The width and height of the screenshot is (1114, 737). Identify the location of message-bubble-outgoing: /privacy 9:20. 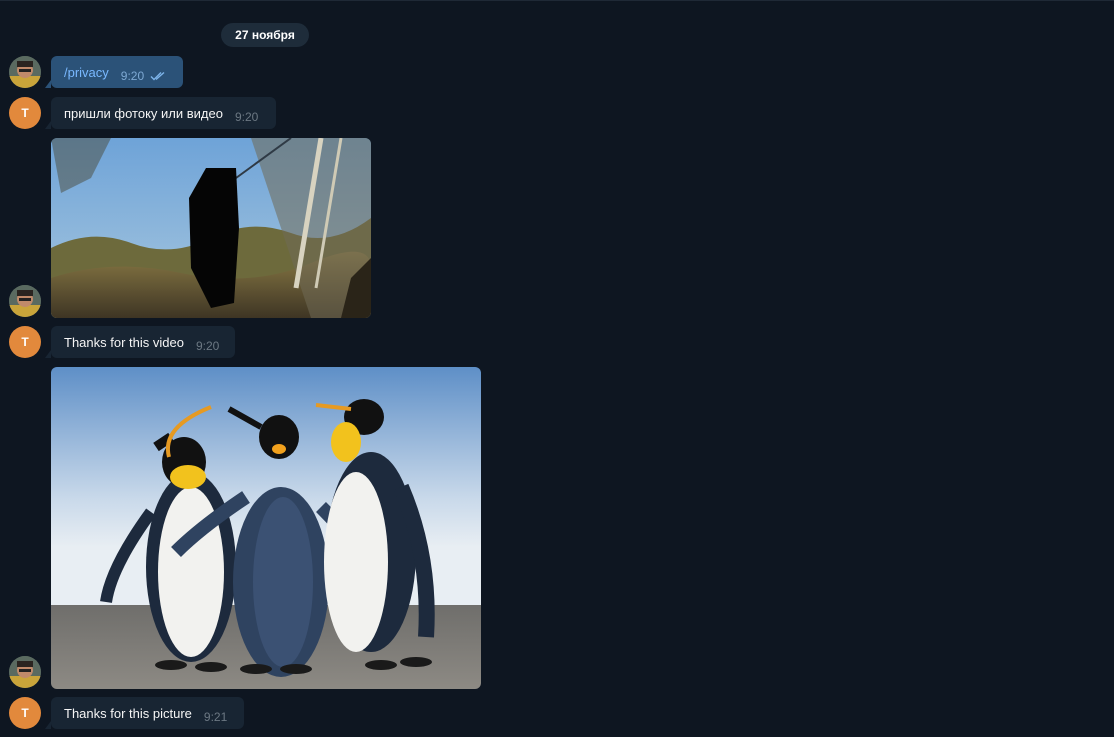
(114, 72).